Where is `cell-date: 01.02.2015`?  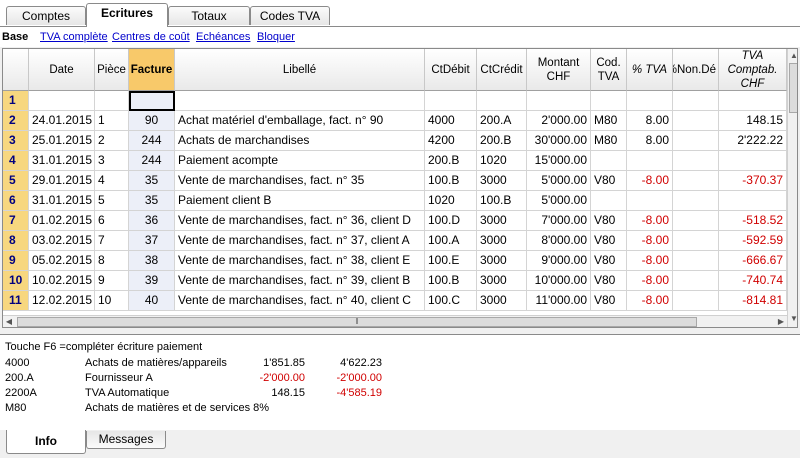 cell-date: 01.02.2015 is located at coordinates (62, 221).